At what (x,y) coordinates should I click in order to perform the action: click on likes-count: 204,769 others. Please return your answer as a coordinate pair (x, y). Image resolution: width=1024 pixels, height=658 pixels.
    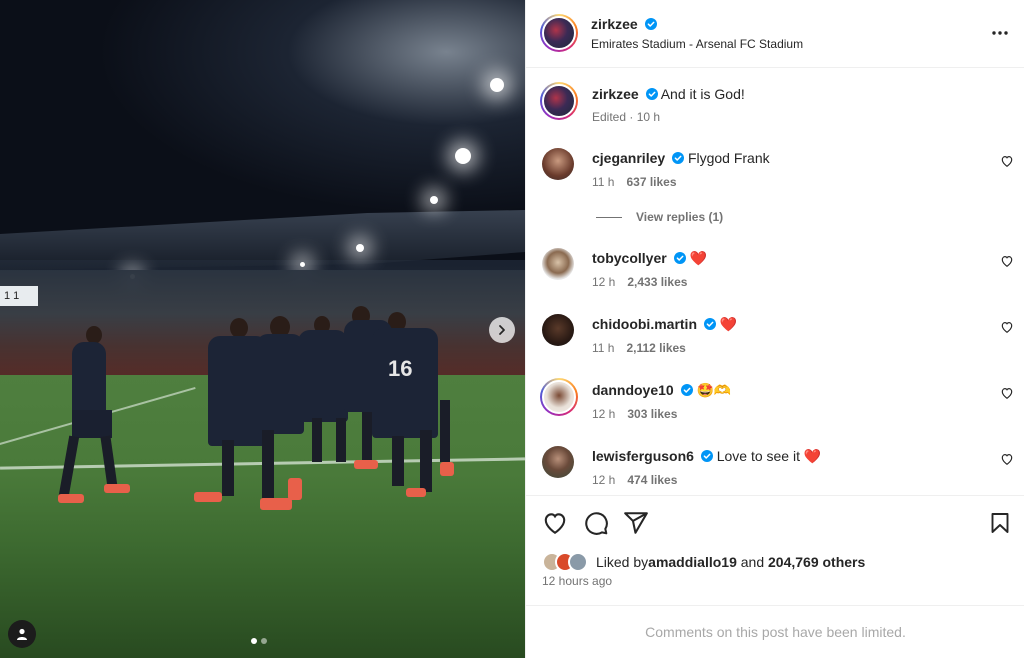
    Looking at the image, I should click on (816, 562).